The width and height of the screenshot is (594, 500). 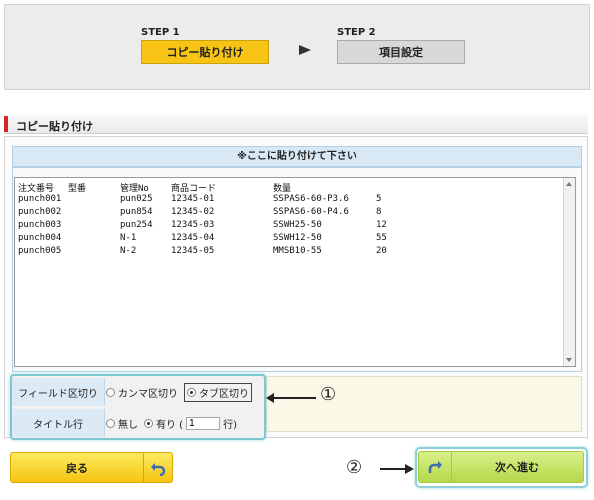 I want to click on step-1-label: STEP 1, so click(x=160, y=32).